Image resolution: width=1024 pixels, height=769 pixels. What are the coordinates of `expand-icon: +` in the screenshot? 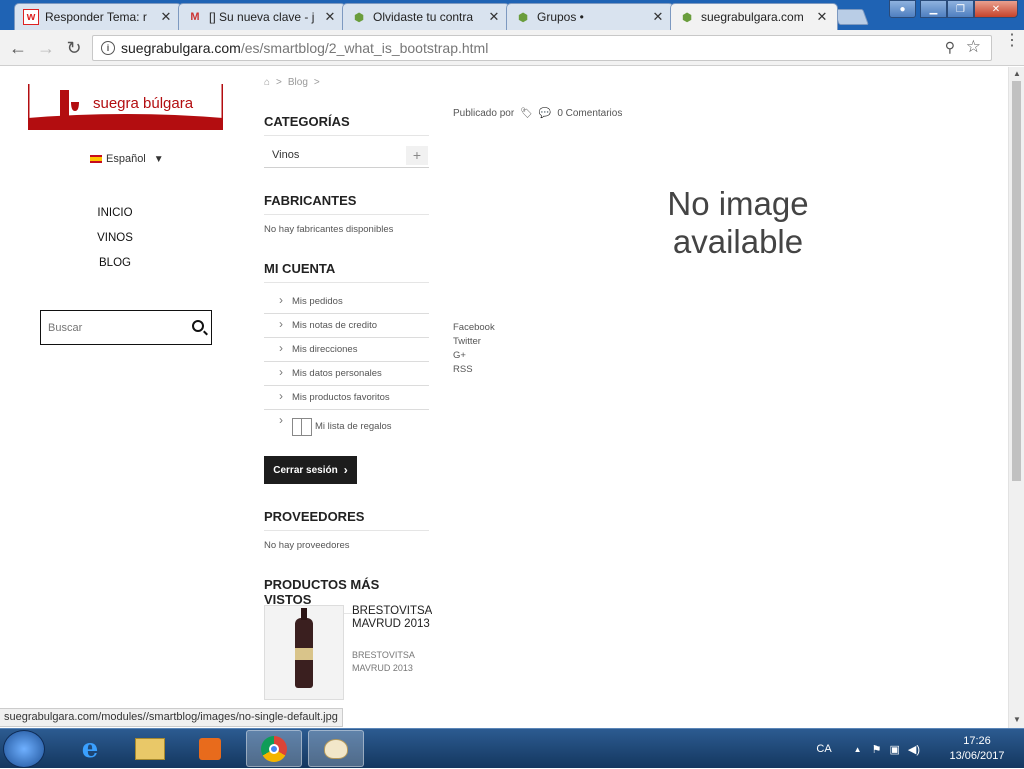 It's located at (417, 155).